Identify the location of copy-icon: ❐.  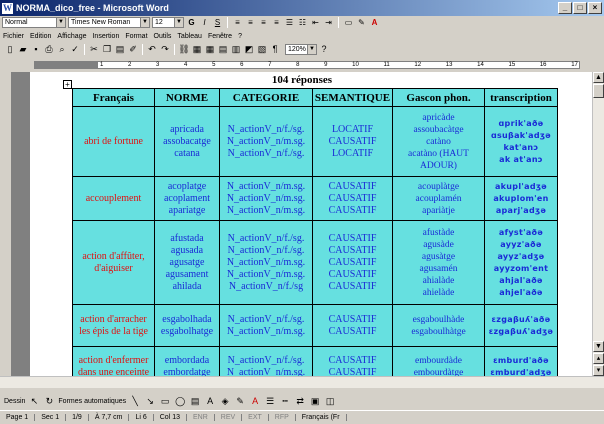
(107, 49).